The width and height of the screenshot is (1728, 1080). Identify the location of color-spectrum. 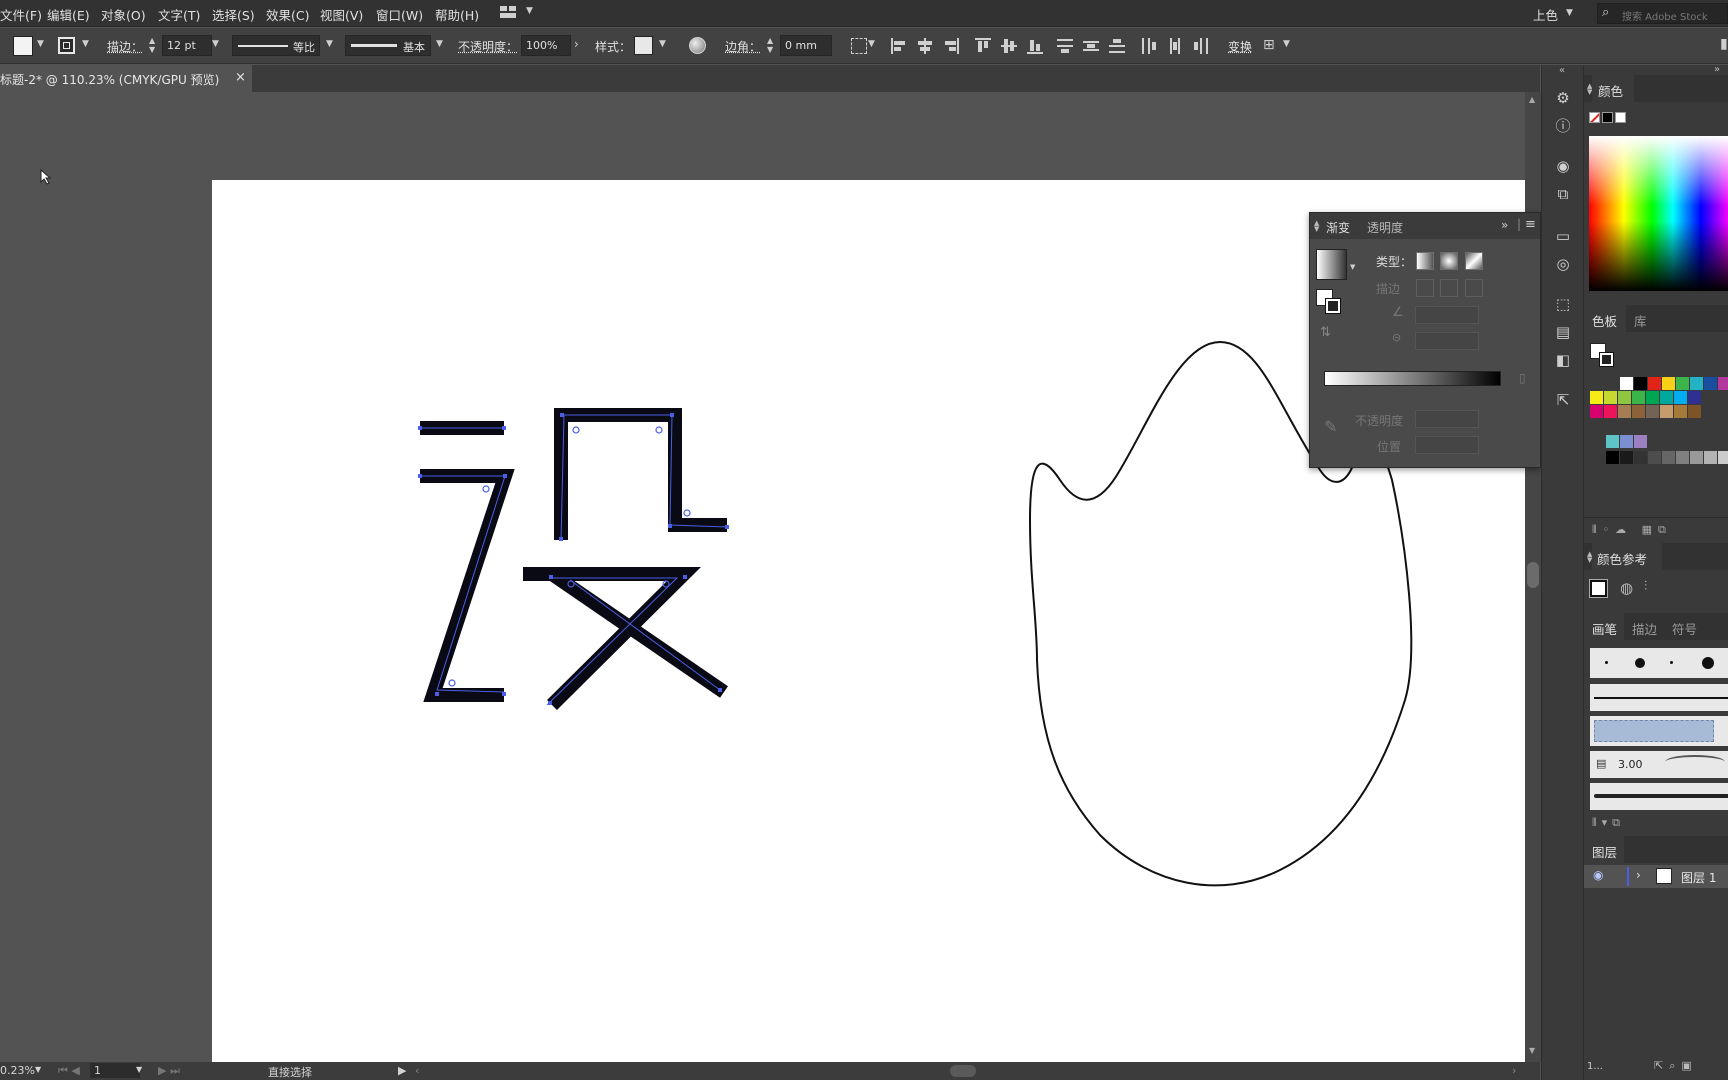
(1658, 213).